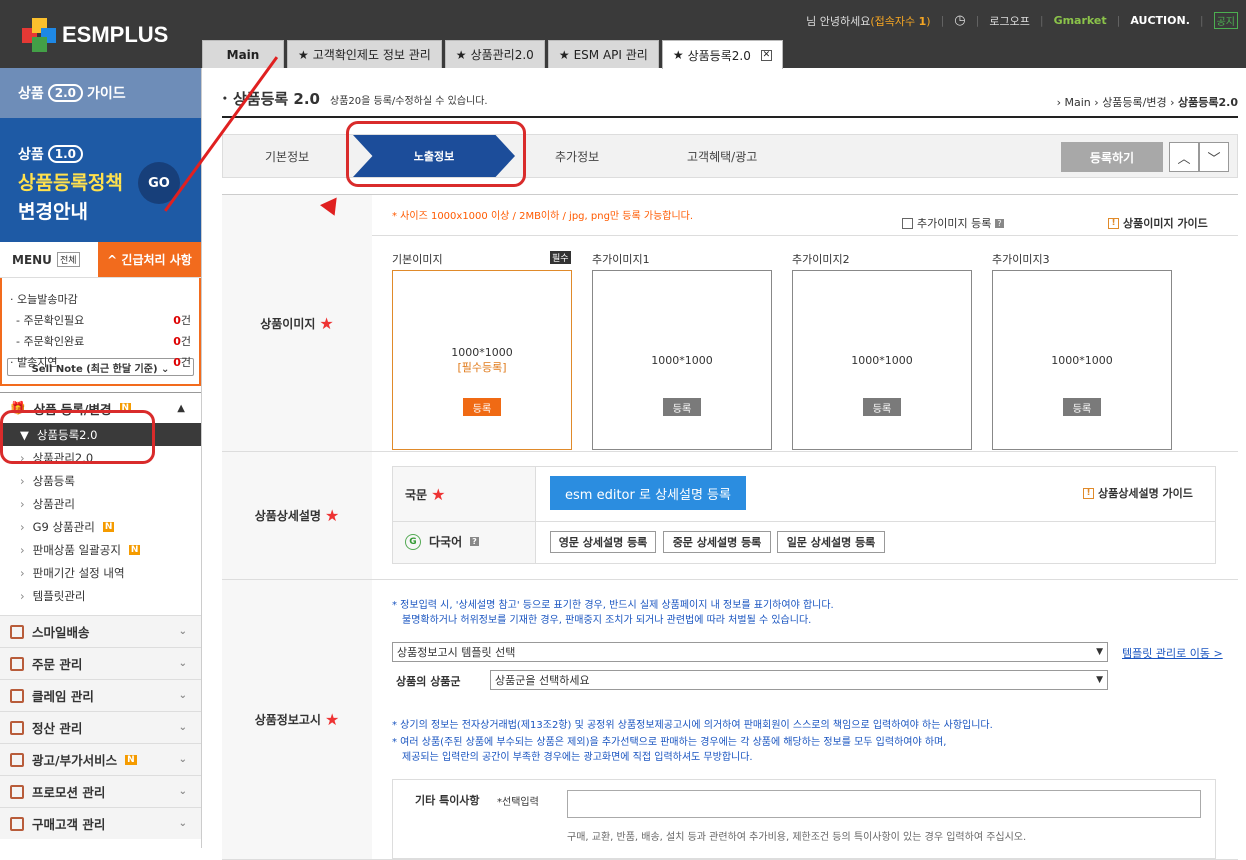  I want to click on checkbox, so click(907, 223).